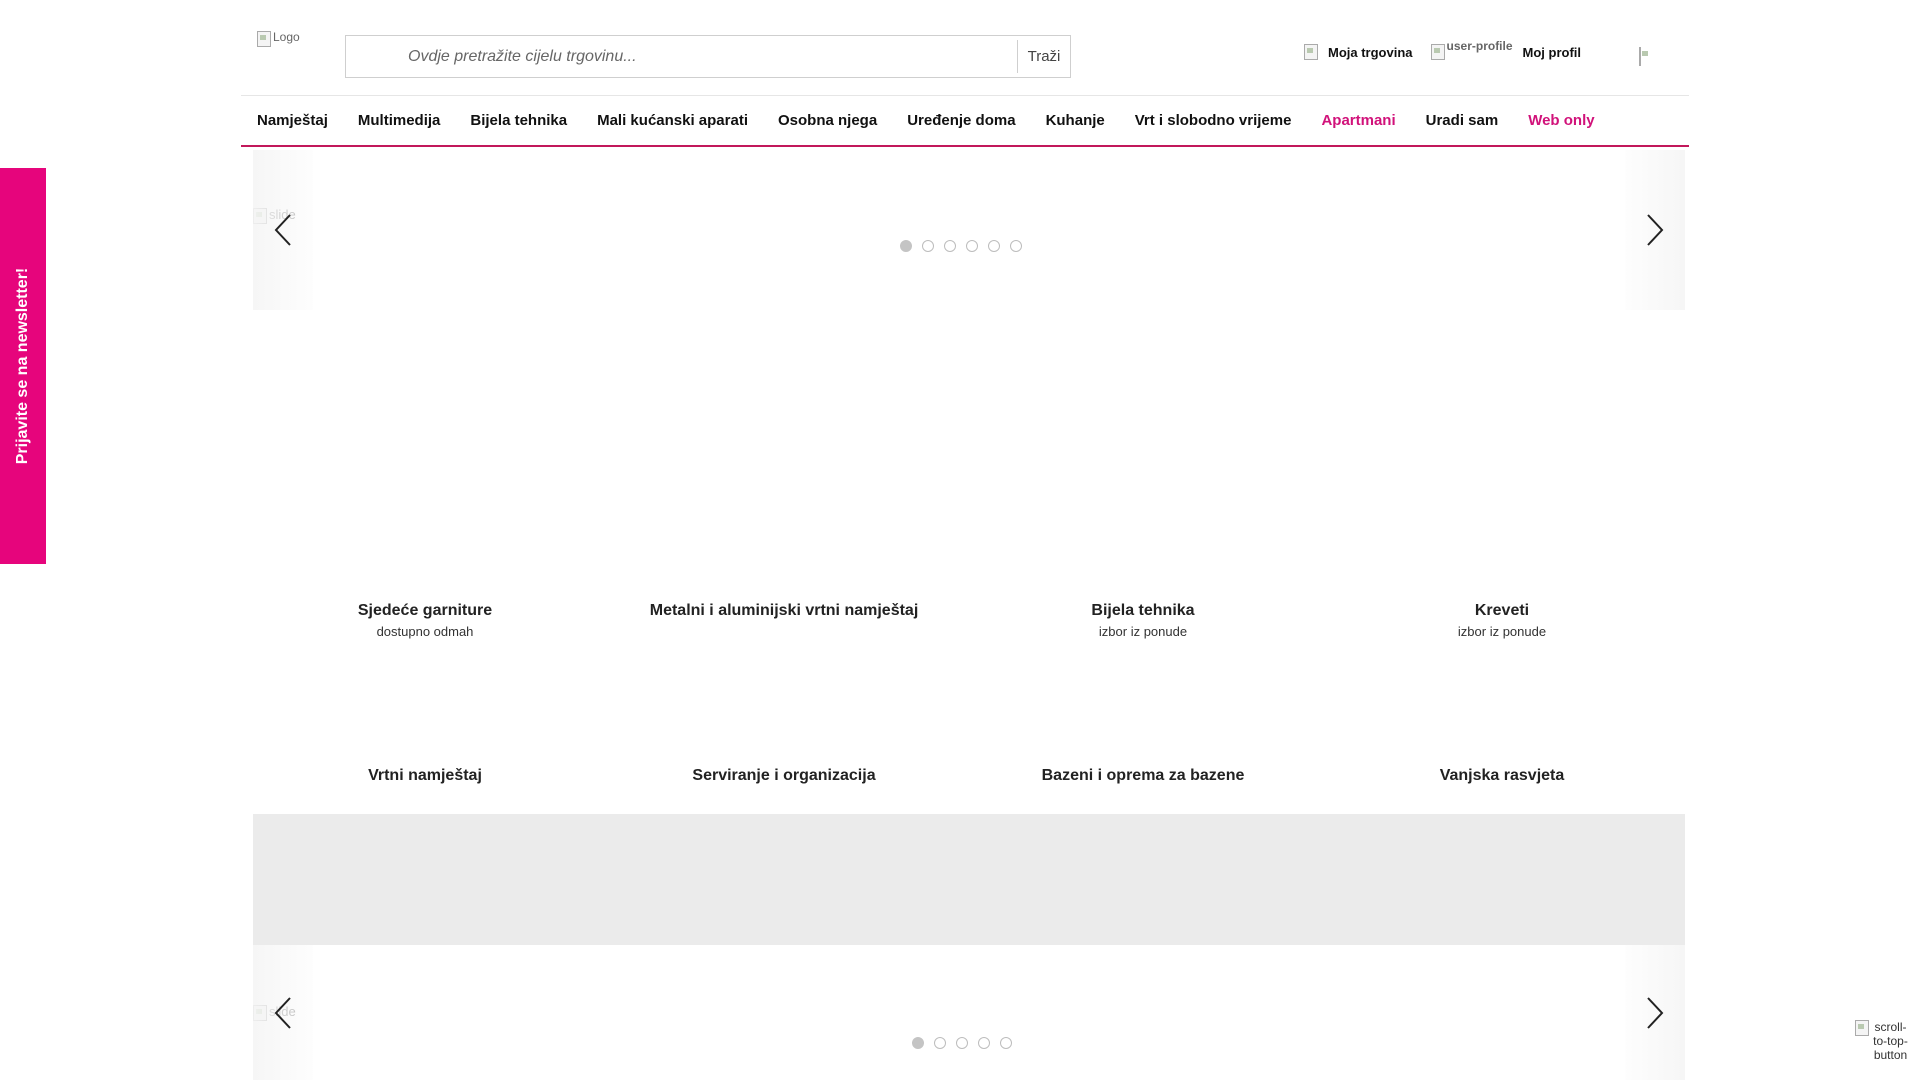 Image resolution: width=1920 pixels, height=1080 pixels. I want to click on nav-item: Bijela tehnika, so click(518, 120).